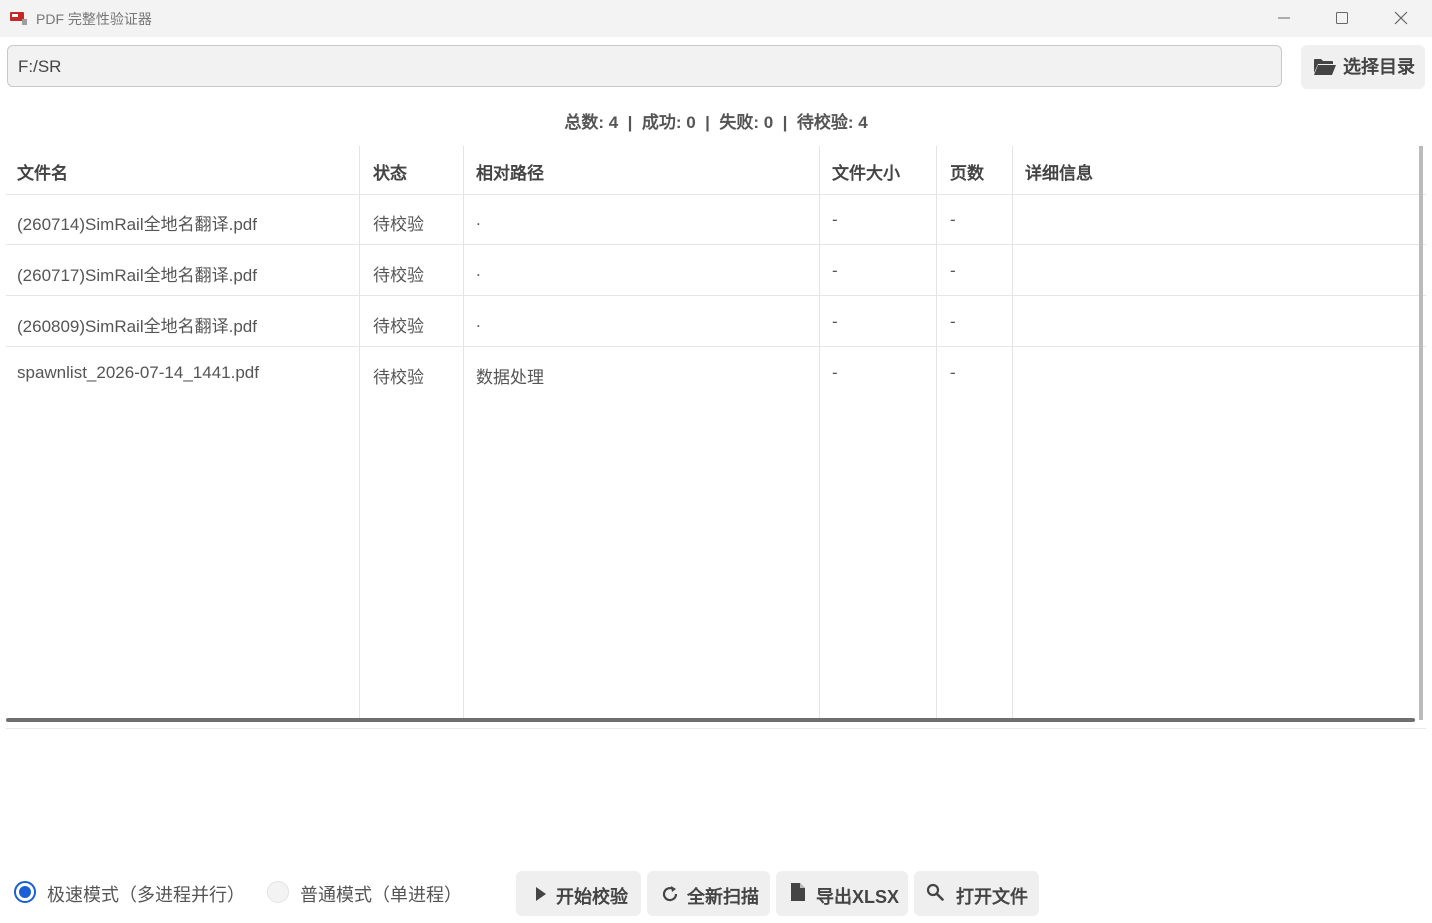 This screenshot has height=923, width=1432. What do you see at coordinates (866, 171) in the screenshot?
I see `column-header-file-size: 文件大小` at bounding box center [866, 171].